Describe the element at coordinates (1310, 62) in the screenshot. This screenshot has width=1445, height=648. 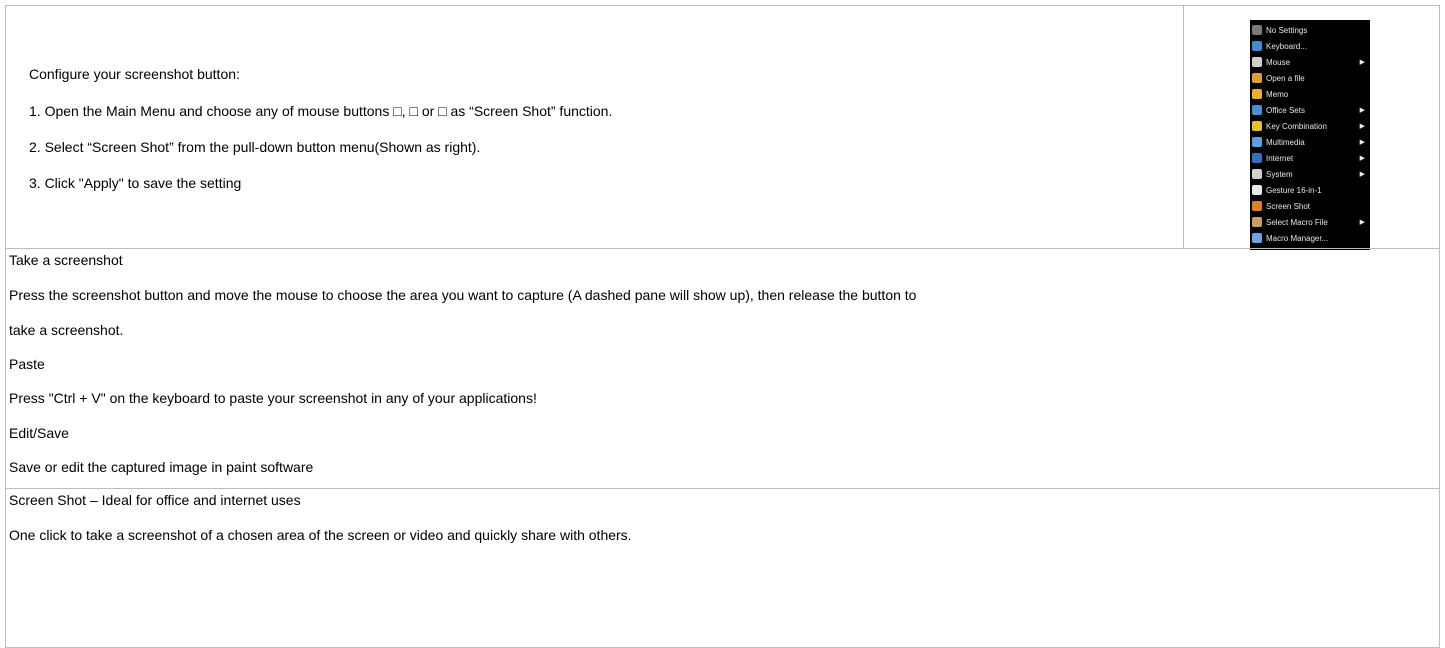
I see `menu-item: Mouse ▶` at that location.